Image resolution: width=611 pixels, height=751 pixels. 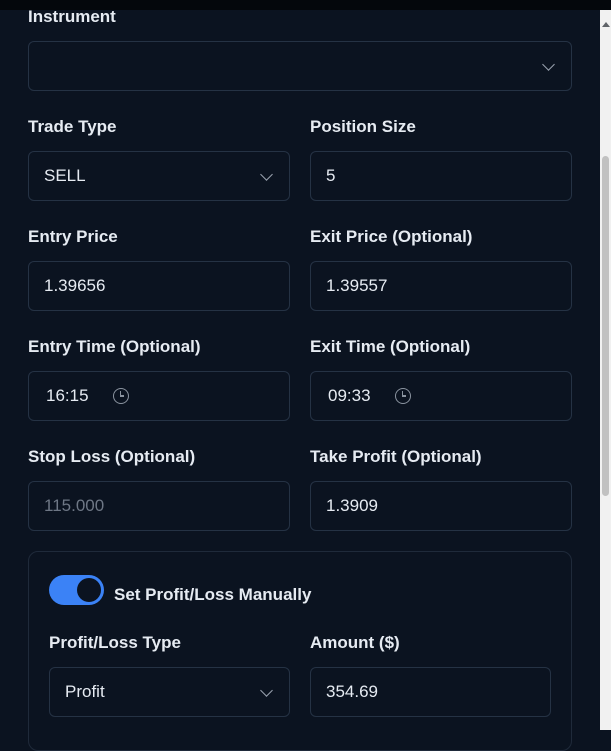 I want to click on entry-time-value: 16:15, so click(x=67, y=395).